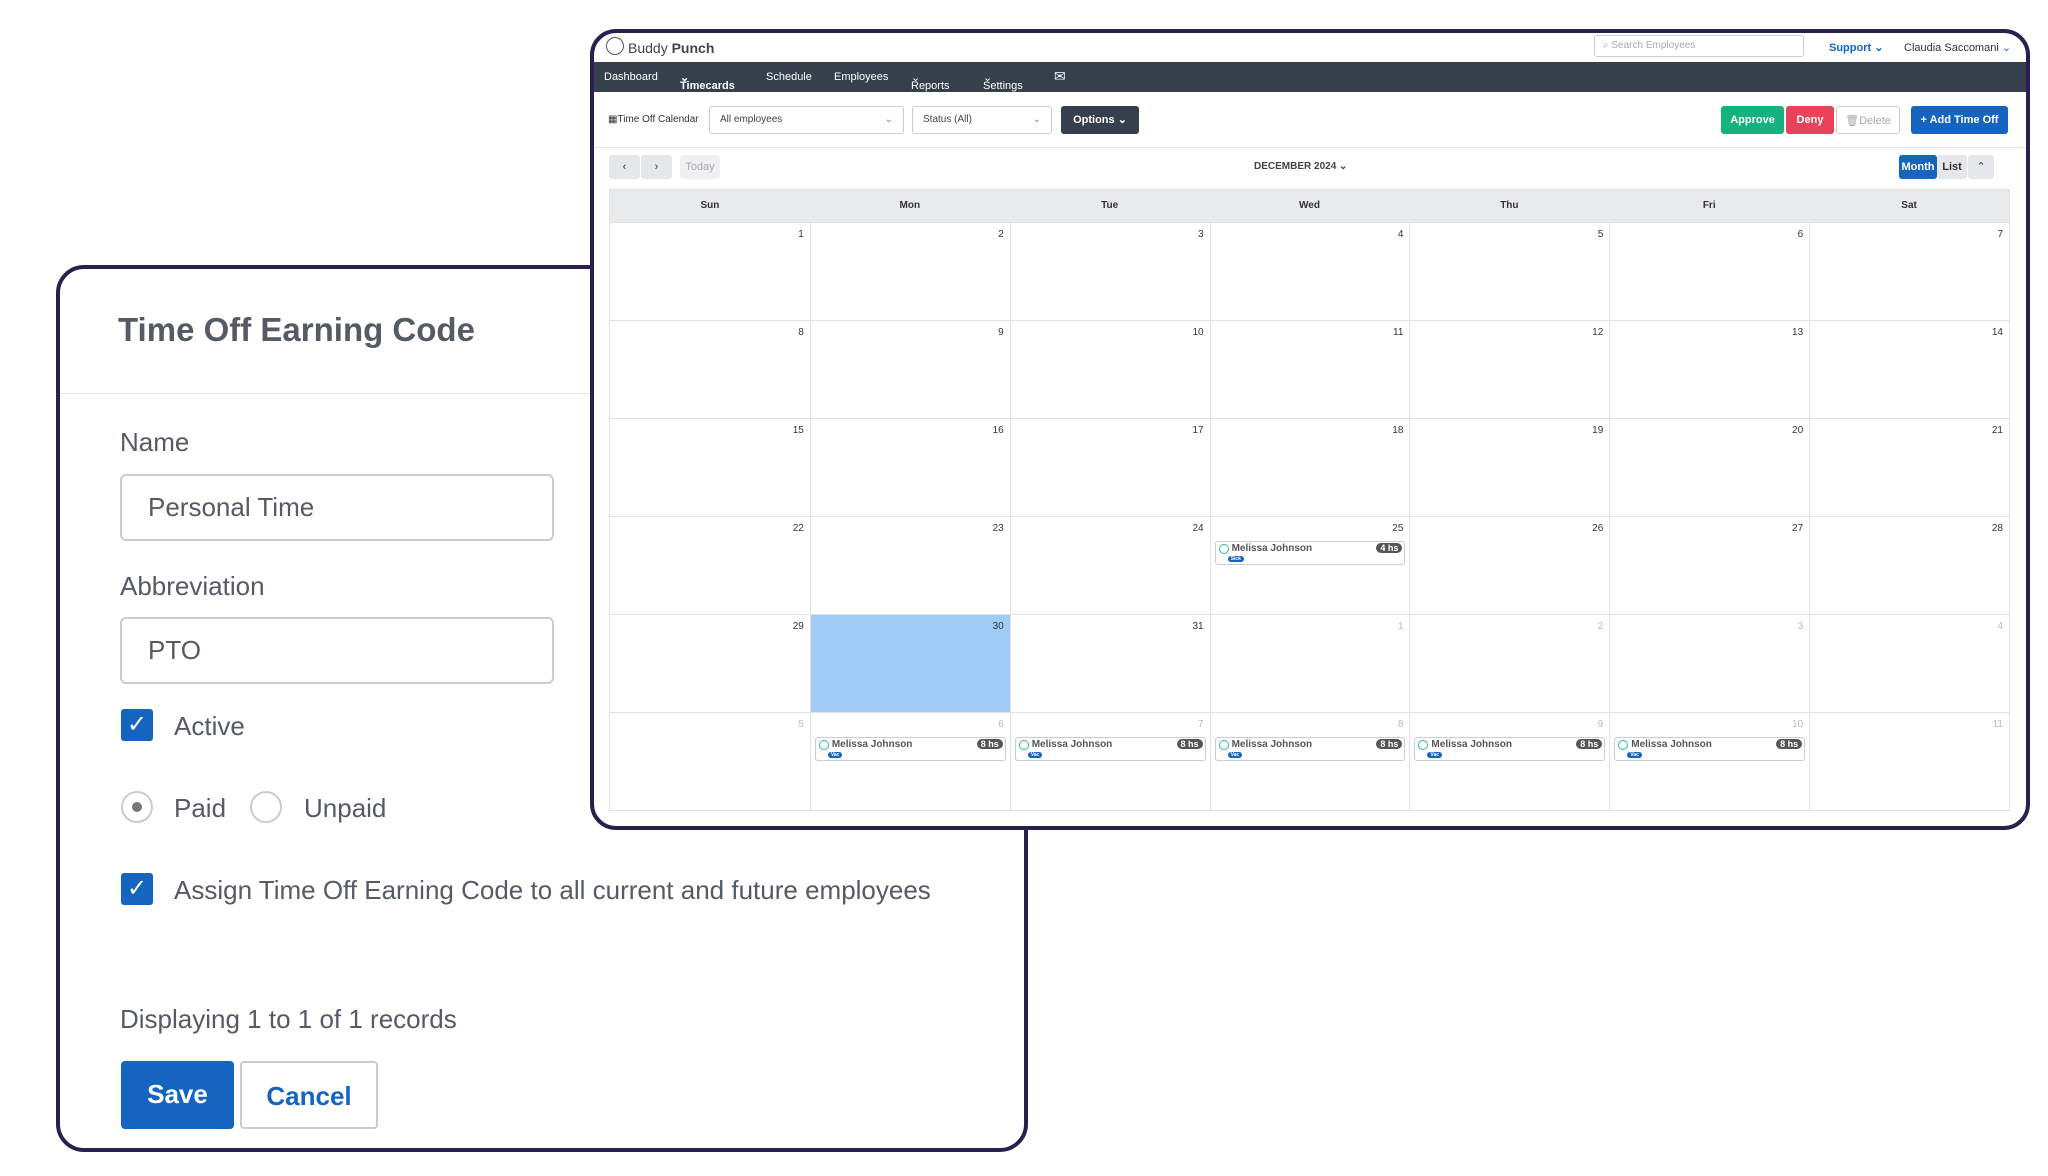  Describe the element at coordinates (671, 48) in the screenshot. I see `brand-logo: Buddy Punch` at that location.